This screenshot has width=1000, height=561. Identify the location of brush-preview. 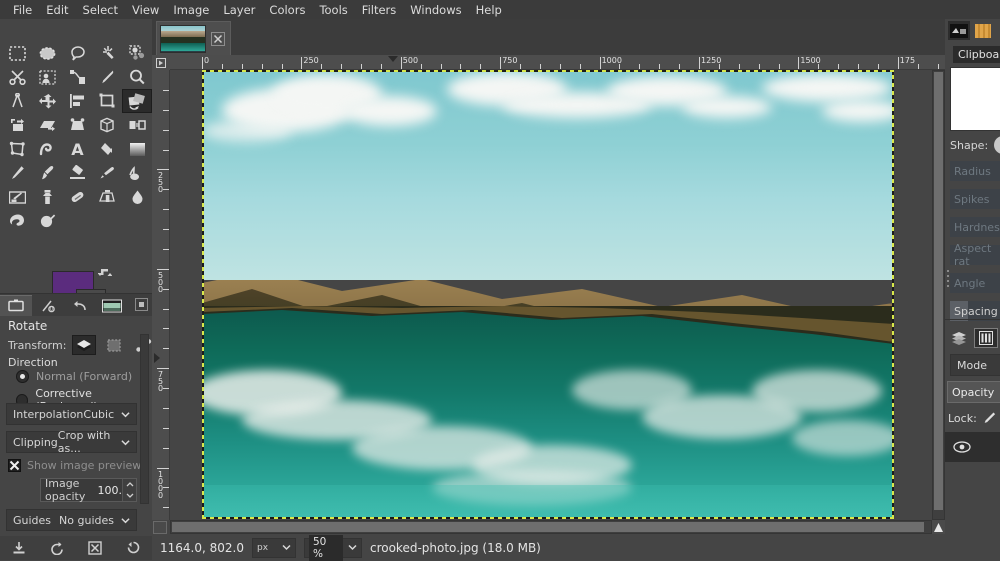
(975, 99).